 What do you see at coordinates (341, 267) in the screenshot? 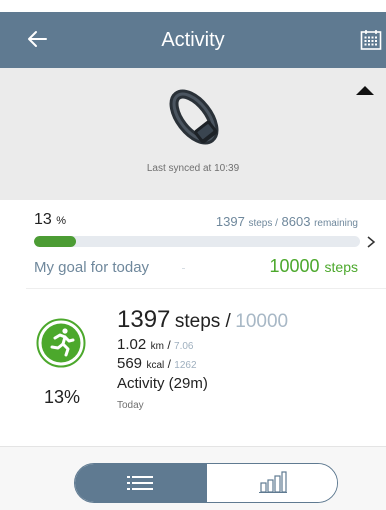
I see `goal-unit: steps` at bounding box center [341, 267].